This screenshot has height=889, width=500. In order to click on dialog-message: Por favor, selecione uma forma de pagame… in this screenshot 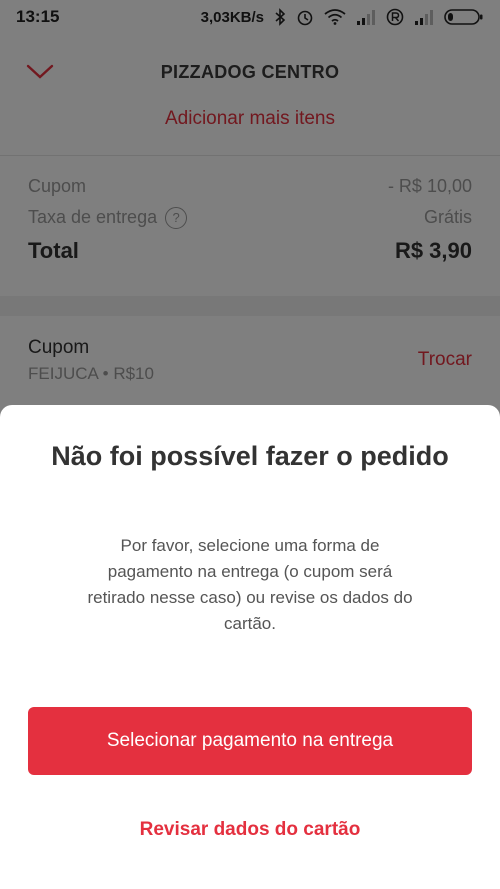, I will do `click(250, 584)`.